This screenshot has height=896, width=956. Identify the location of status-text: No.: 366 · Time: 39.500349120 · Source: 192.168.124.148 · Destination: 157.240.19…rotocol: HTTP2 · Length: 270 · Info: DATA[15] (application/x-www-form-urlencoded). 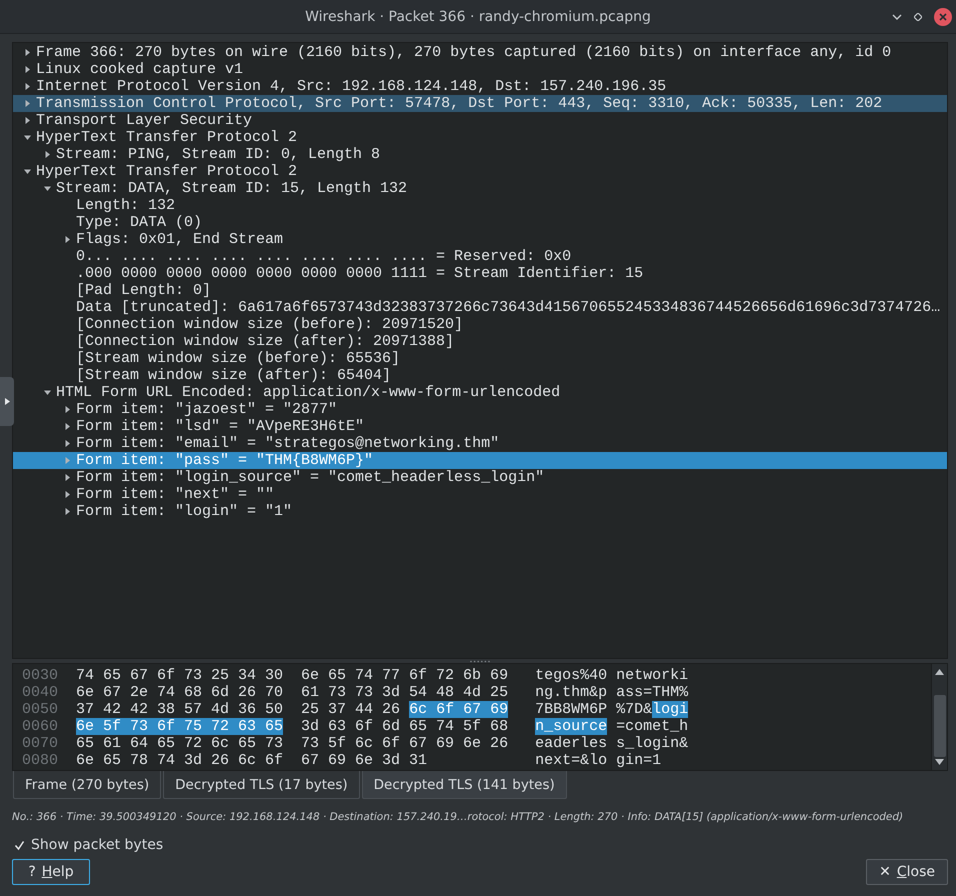
(458, 817).